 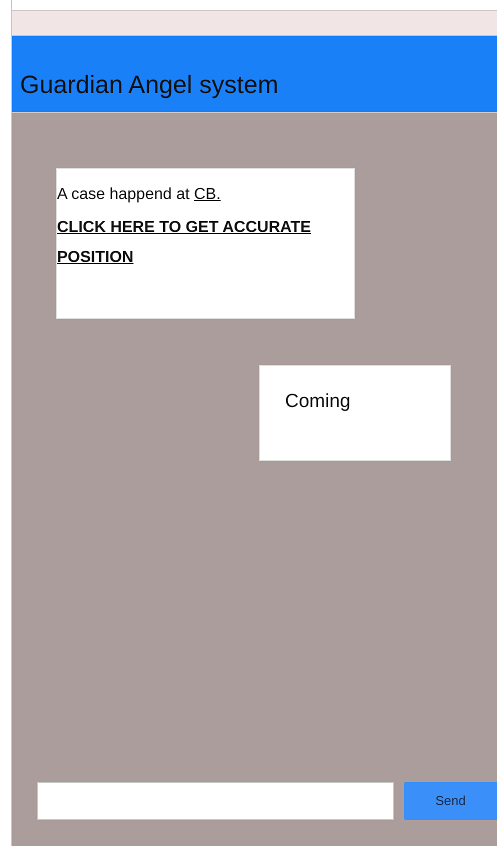 I want to click on position-link: CLICK HERE TO GET ACCURATE POSITION, so click(x=189, y=243).